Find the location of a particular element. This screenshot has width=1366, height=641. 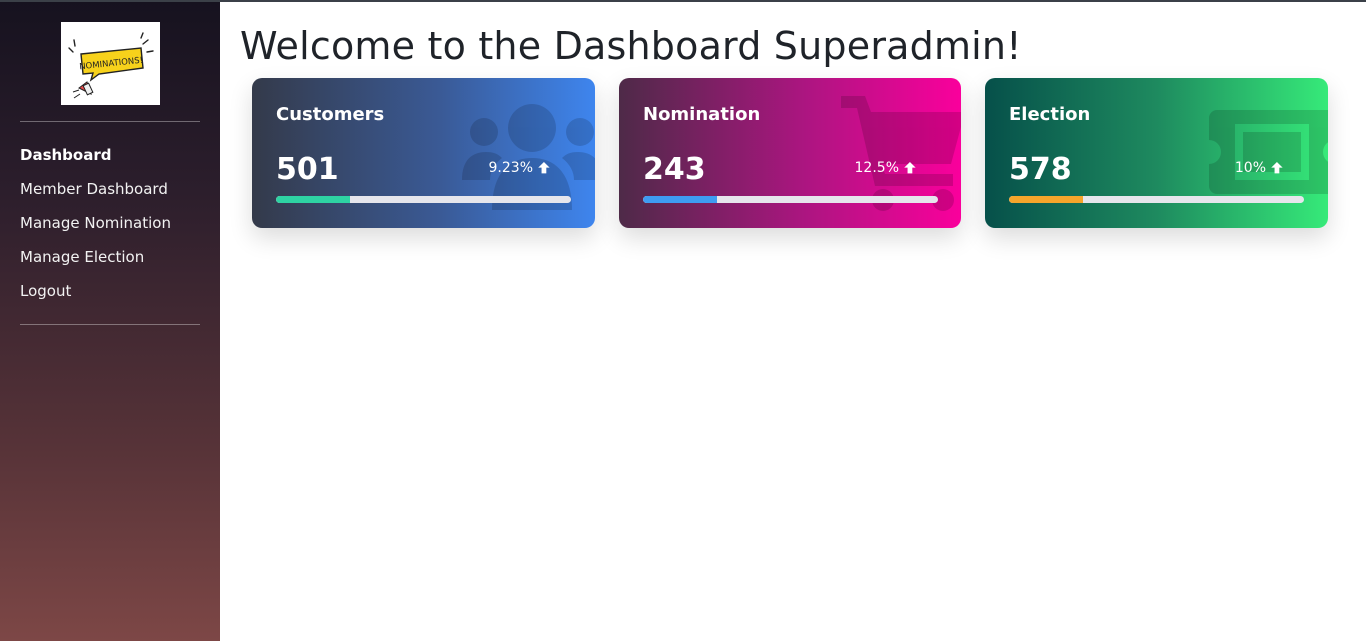

card-title: Nomination is located at coordinates (702, 114).